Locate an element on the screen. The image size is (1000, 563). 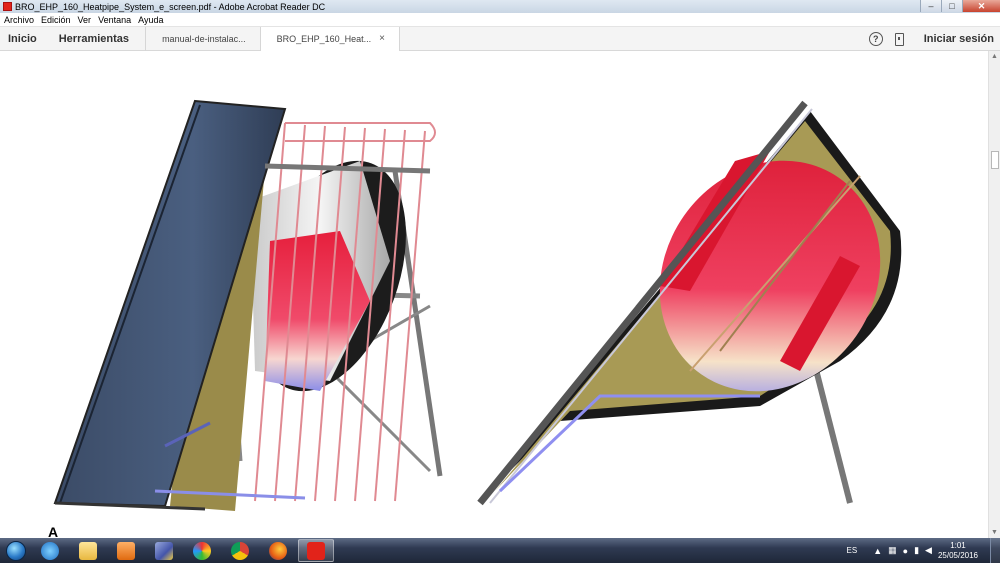
system-tray: ES ▲ ▦ ● ▮ ◀ 1:01 25/05/2016 is located at coordinates (923, 550).